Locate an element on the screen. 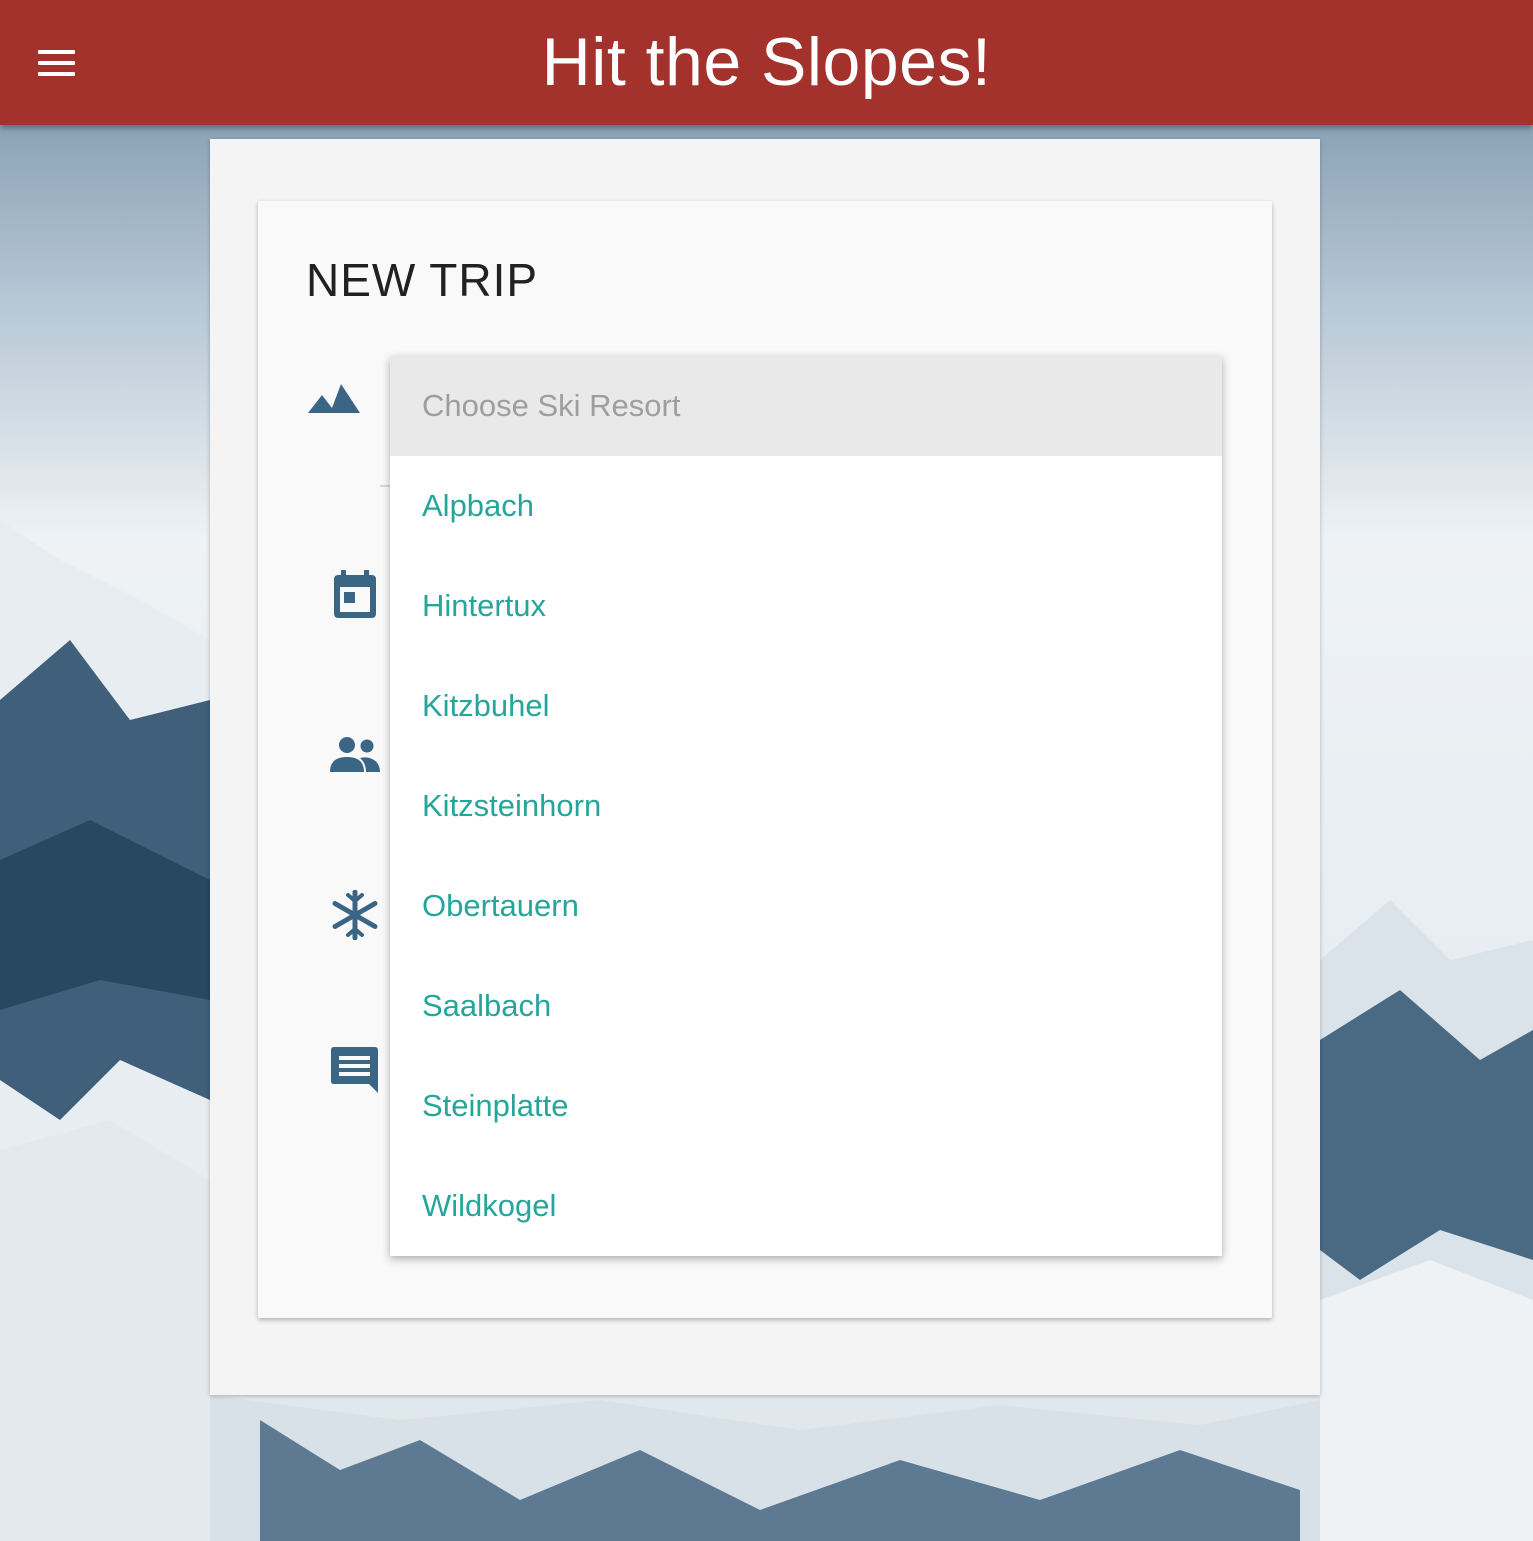 Image resolution: width=1533 pixels, height=1541 pixels. app-title: Hit the Slopes! is located at coordinates (766, 62).